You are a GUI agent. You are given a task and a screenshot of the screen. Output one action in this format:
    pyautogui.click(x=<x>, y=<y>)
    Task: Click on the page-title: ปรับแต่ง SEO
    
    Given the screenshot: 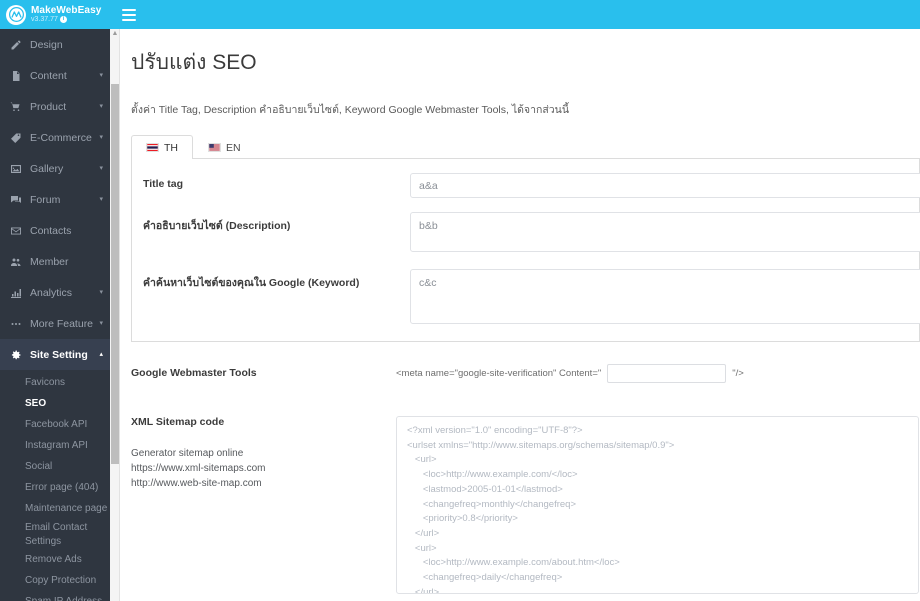 What is the action you would take?
    pyautogui.click(x=194, y=62)
    